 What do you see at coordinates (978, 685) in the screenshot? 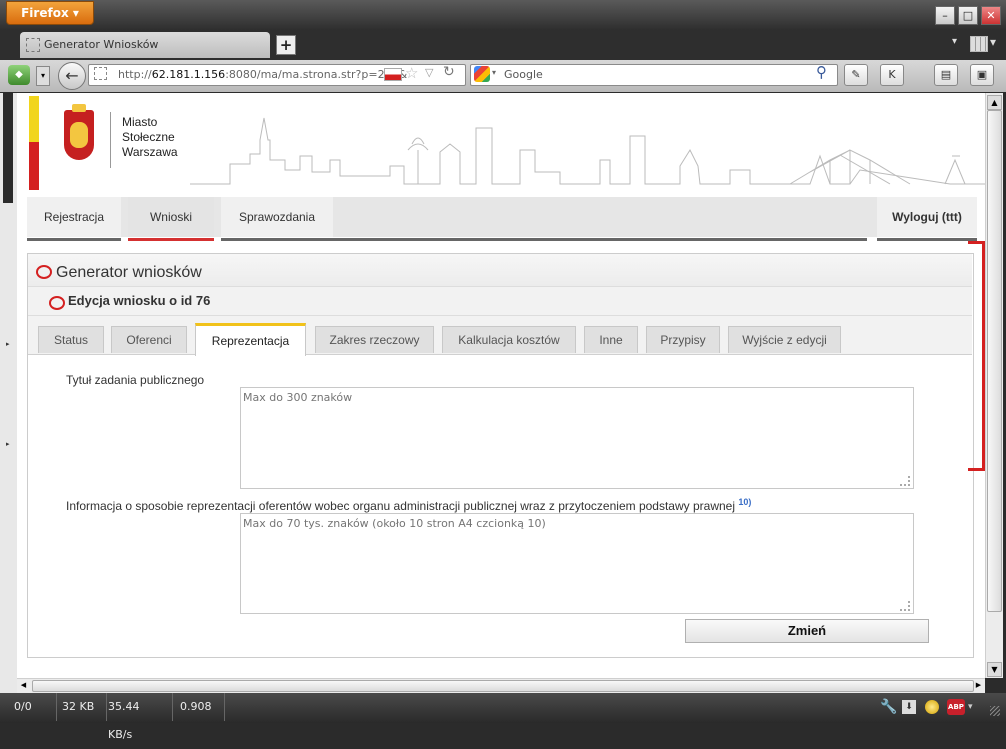
I see `scroll-right-icon: ▶` at bounding box center [978, 685].